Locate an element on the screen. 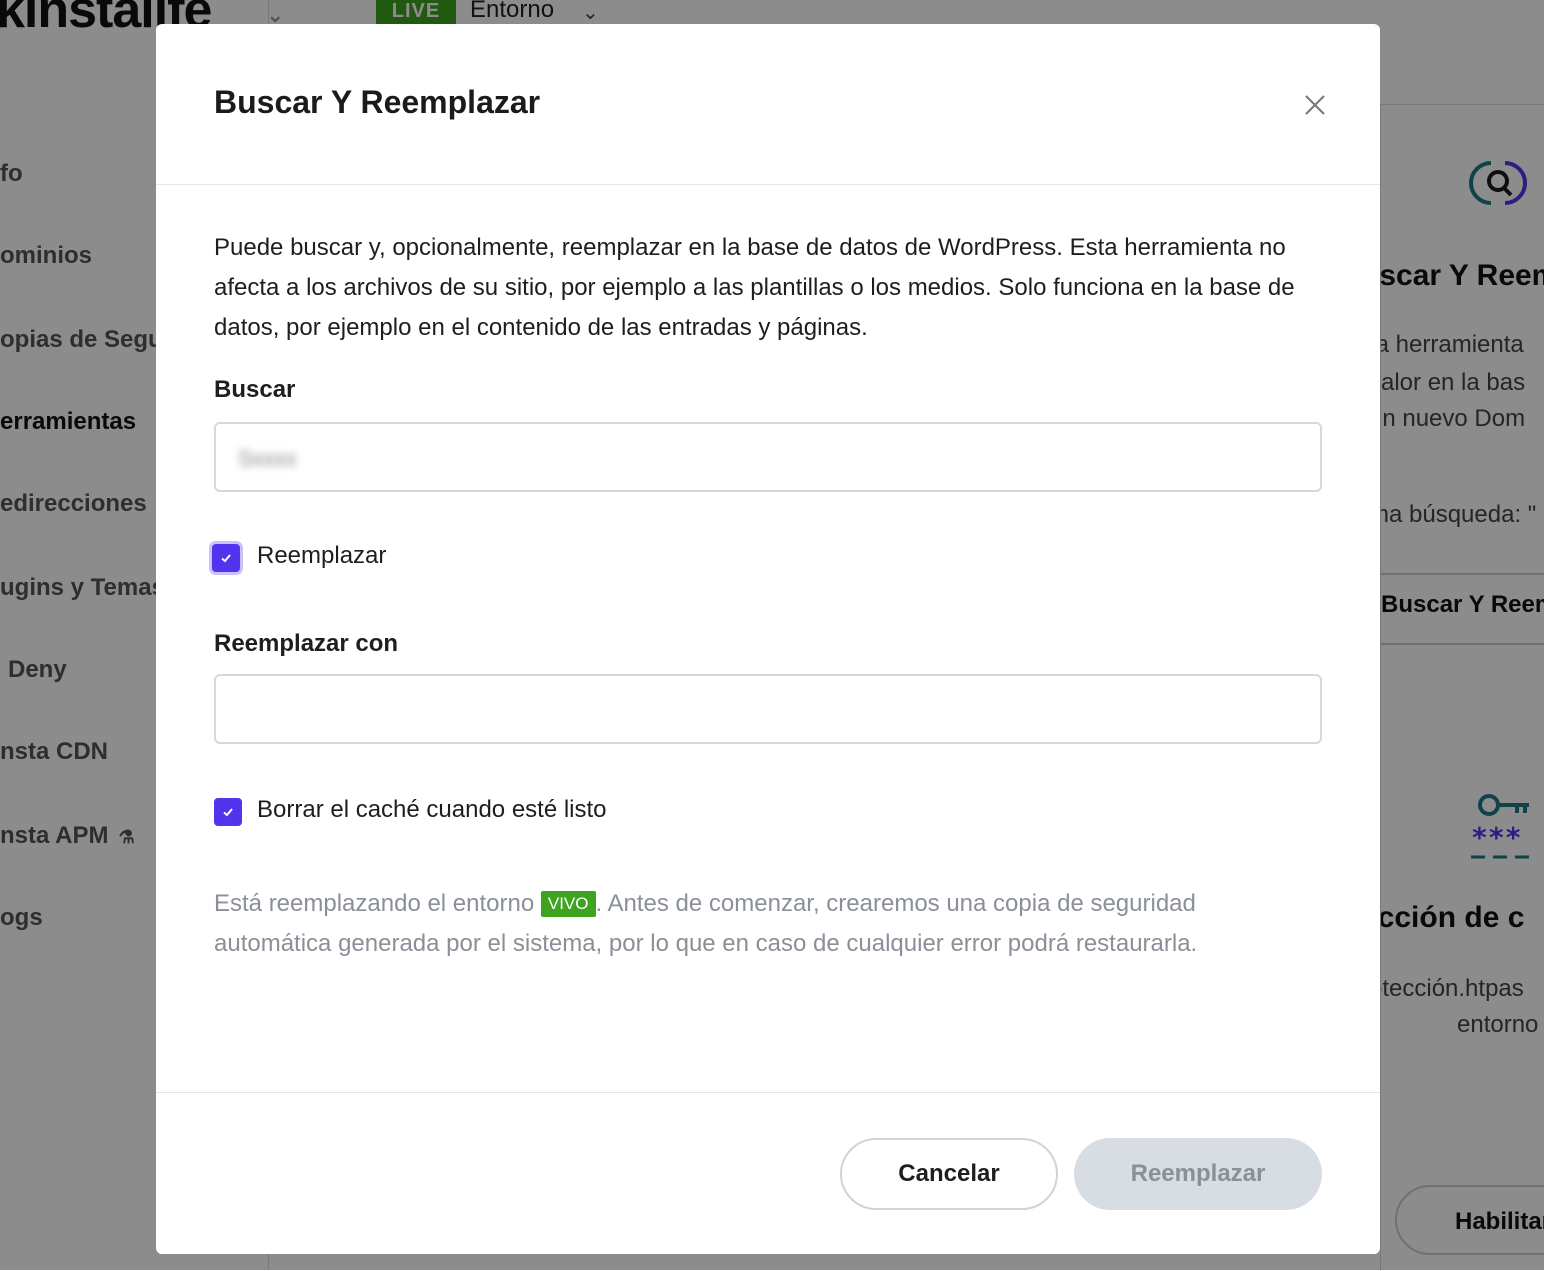 The image size is (1544, 1271). live-env-badge: VIVO is located at coordinates (568, 904).